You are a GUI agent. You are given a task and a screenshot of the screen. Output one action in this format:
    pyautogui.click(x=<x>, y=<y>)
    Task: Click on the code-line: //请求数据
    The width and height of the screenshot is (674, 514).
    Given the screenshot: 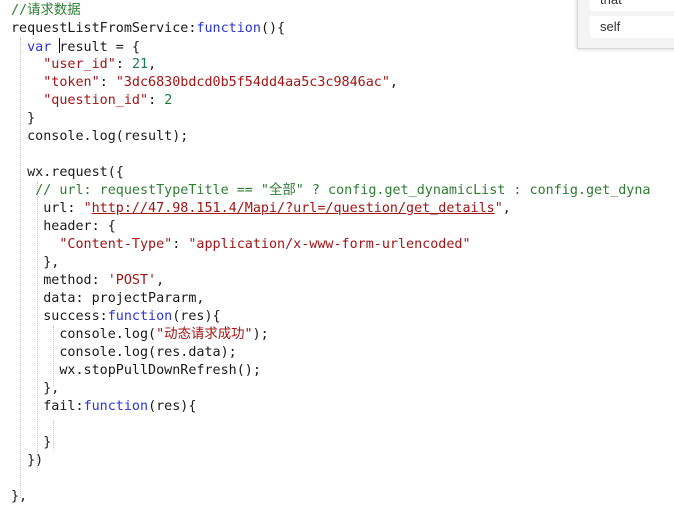 What is the action you would take?
    pyautogui.click(x=46, y=11)
    